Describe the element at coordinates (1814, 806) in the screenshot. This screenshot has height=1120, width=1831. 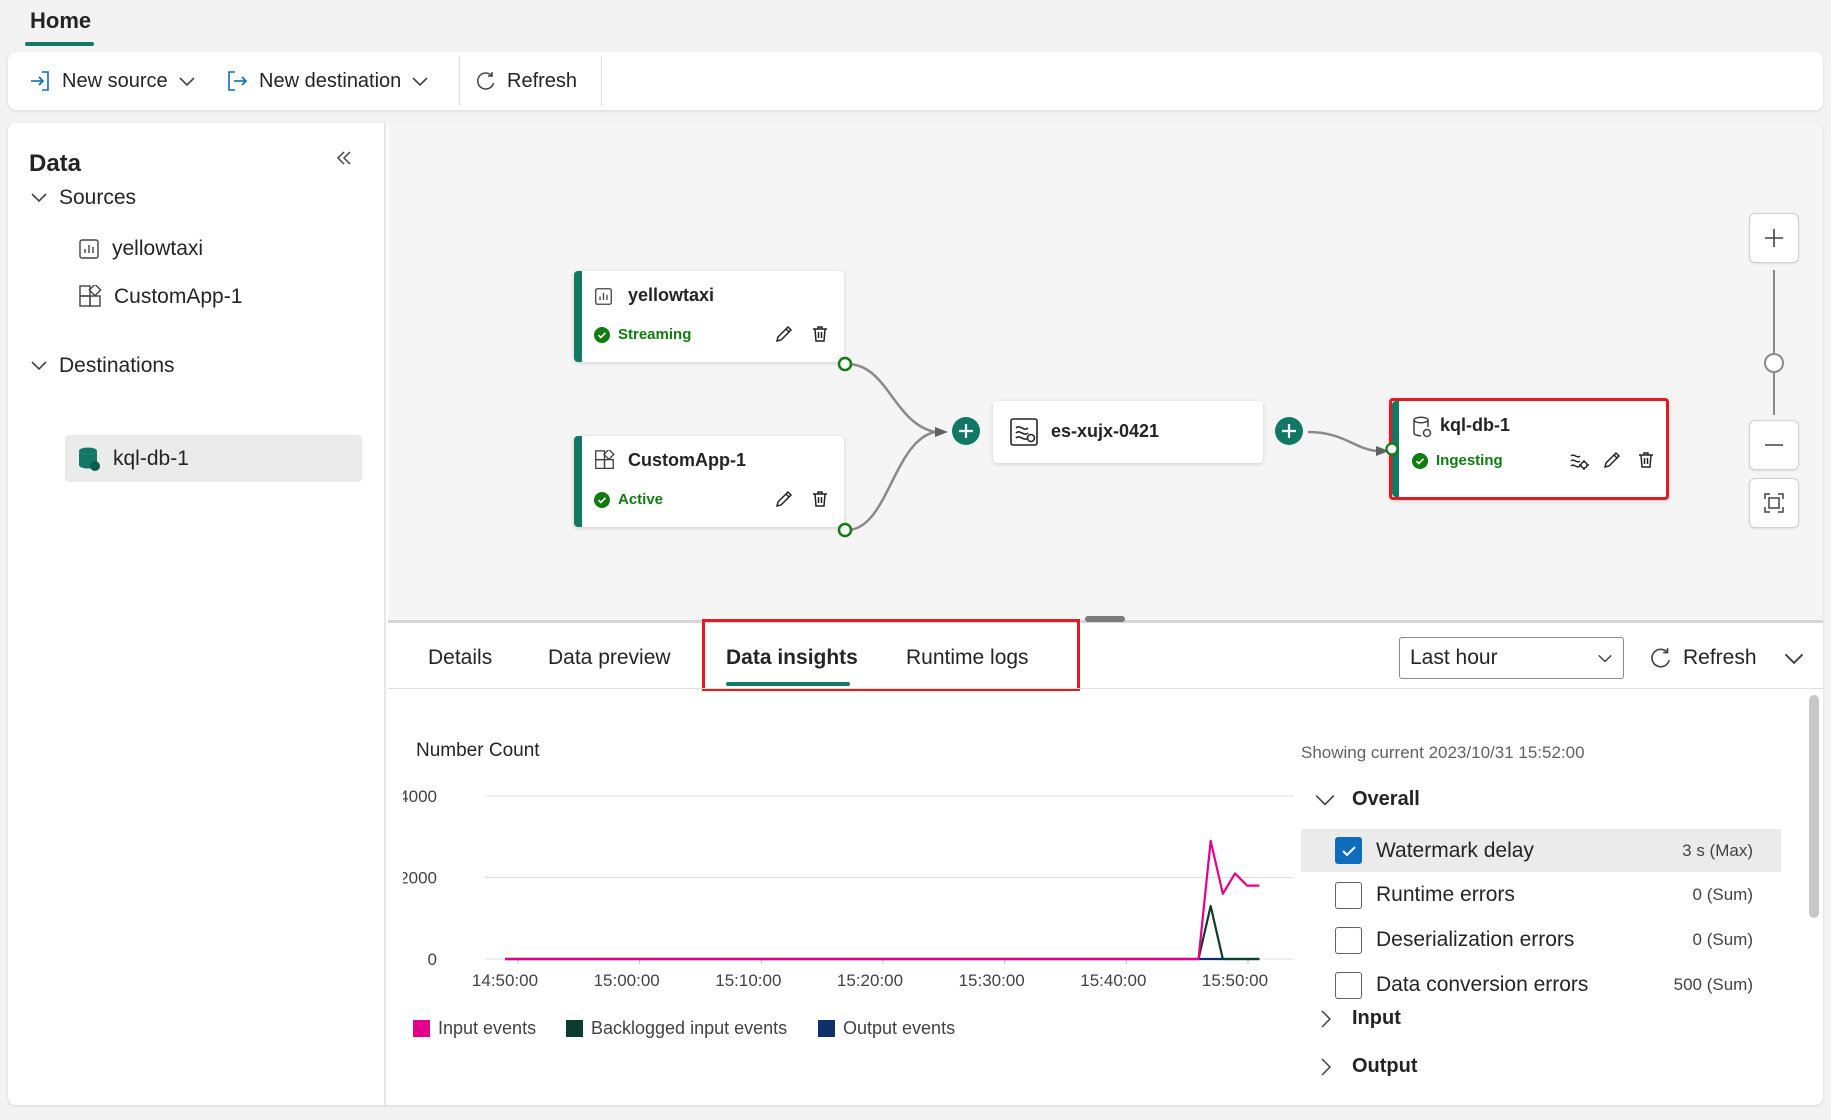
I see `insights-scrollbar` at that location.